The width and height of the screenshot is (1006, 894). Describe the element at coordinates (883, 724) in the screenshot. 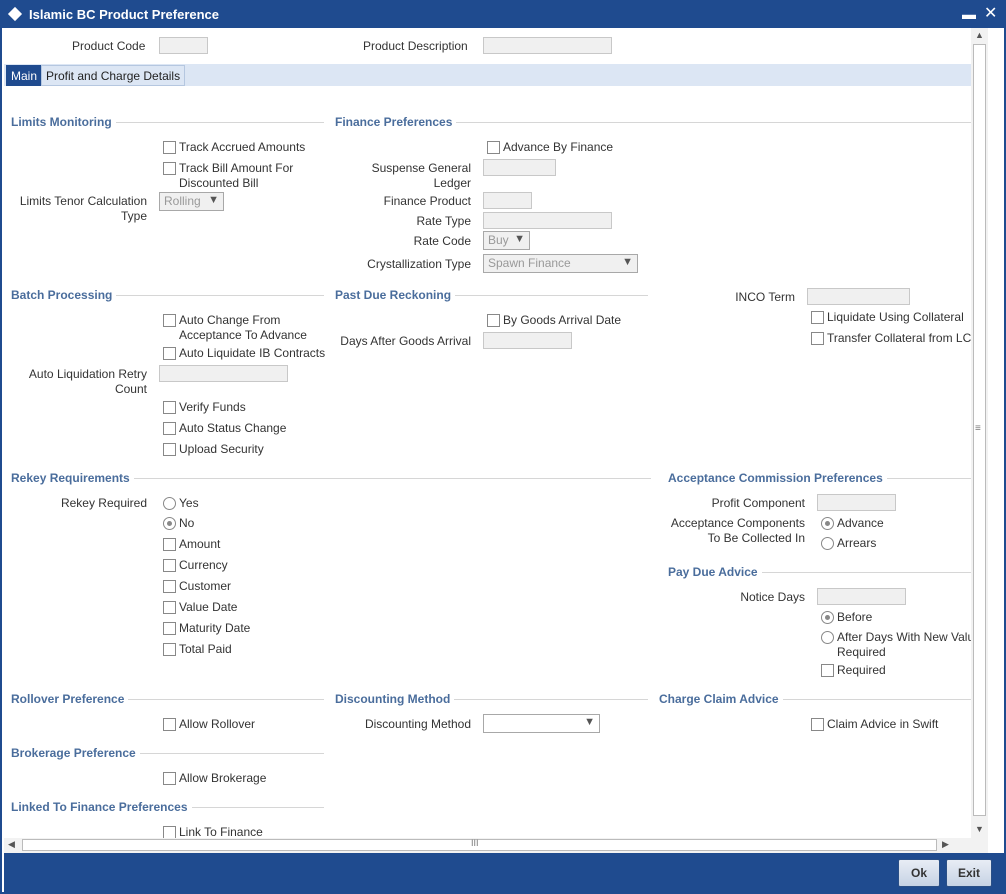

I see `claim-swift-label: Claim Advice in Swift` at that location.